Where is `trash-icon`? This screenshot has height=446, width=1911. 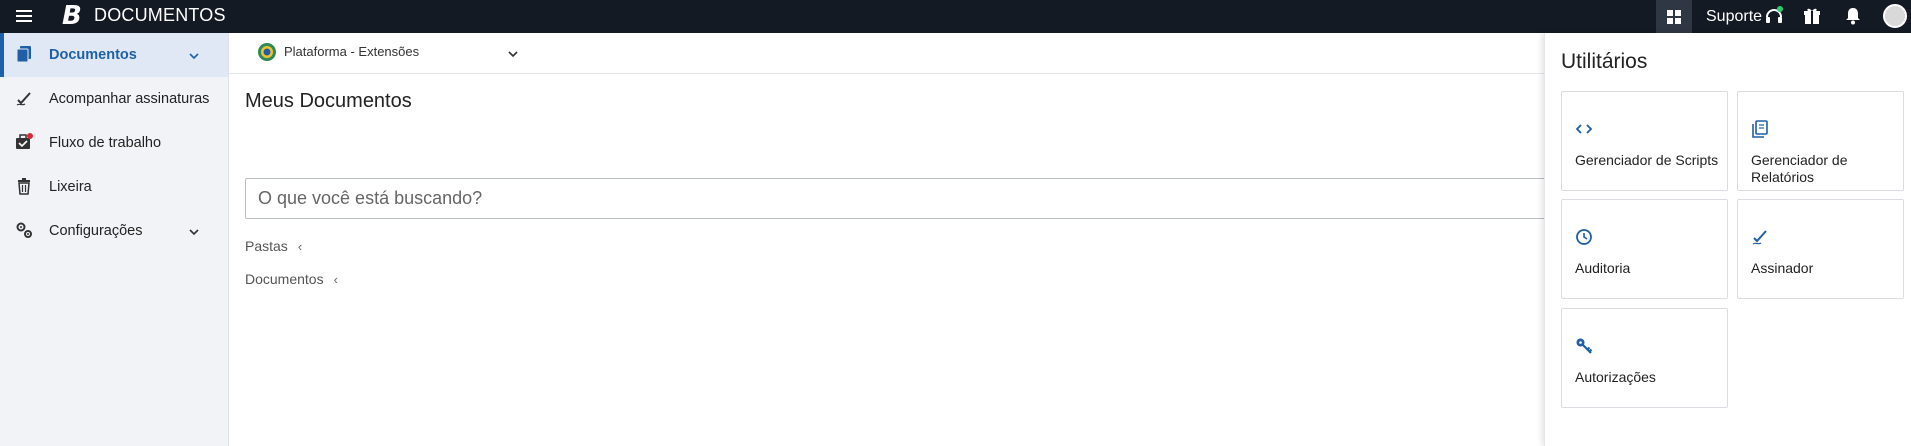
trash-icon is located at coordinates (24, 186).